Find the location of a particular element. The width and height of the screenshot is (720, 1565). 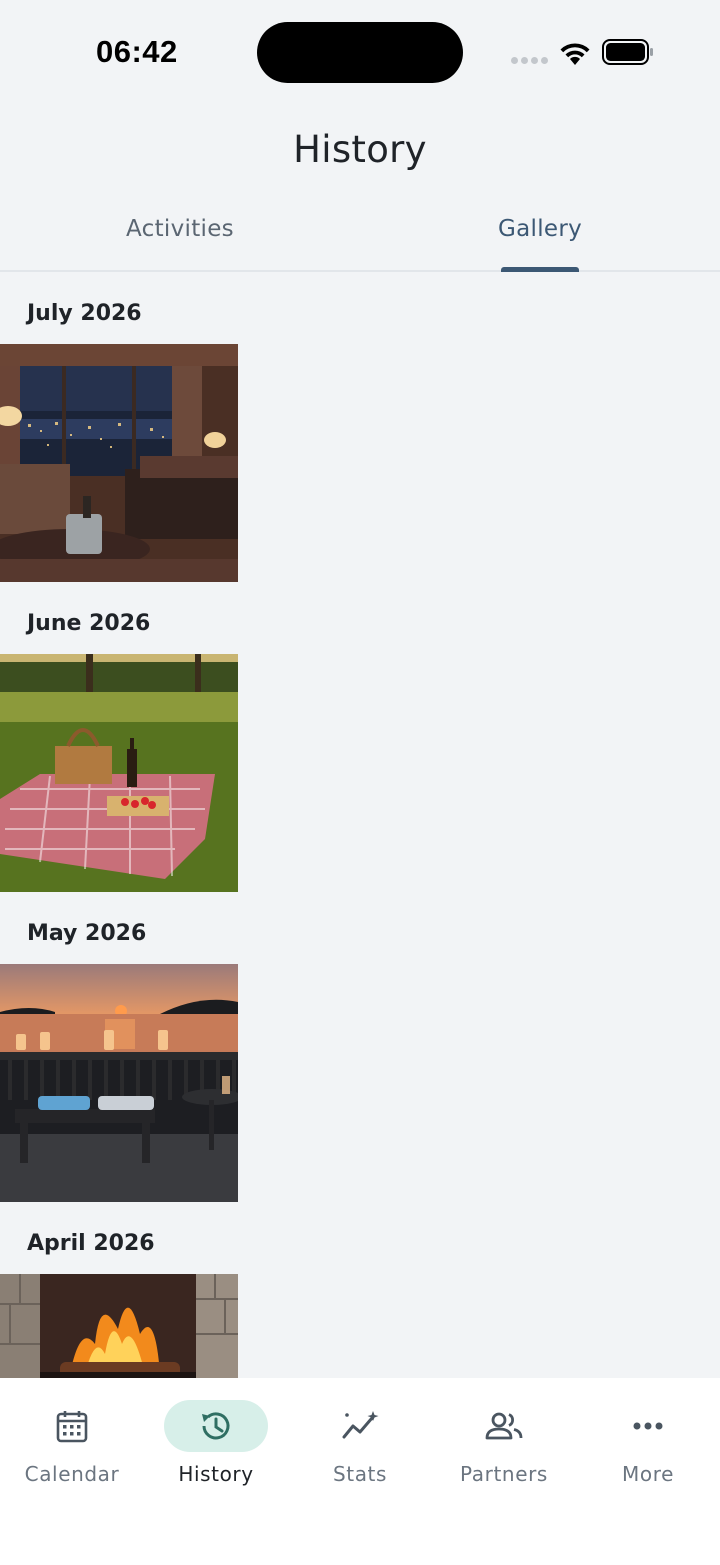

nav-partners: Partners is located at coordinates (504, 1443).